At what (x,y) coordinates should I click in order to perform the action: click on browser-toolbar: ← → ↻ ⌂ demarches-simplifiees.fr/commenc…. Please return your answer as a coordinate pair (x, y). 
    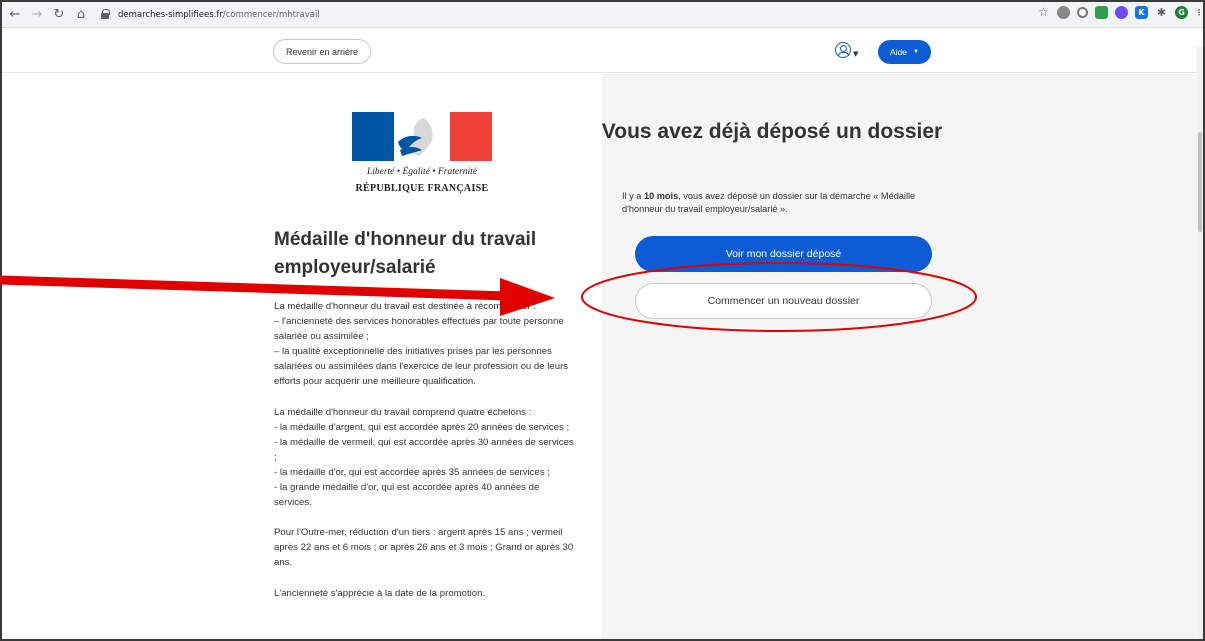
    Looking at the image, I should click on (602, 15).